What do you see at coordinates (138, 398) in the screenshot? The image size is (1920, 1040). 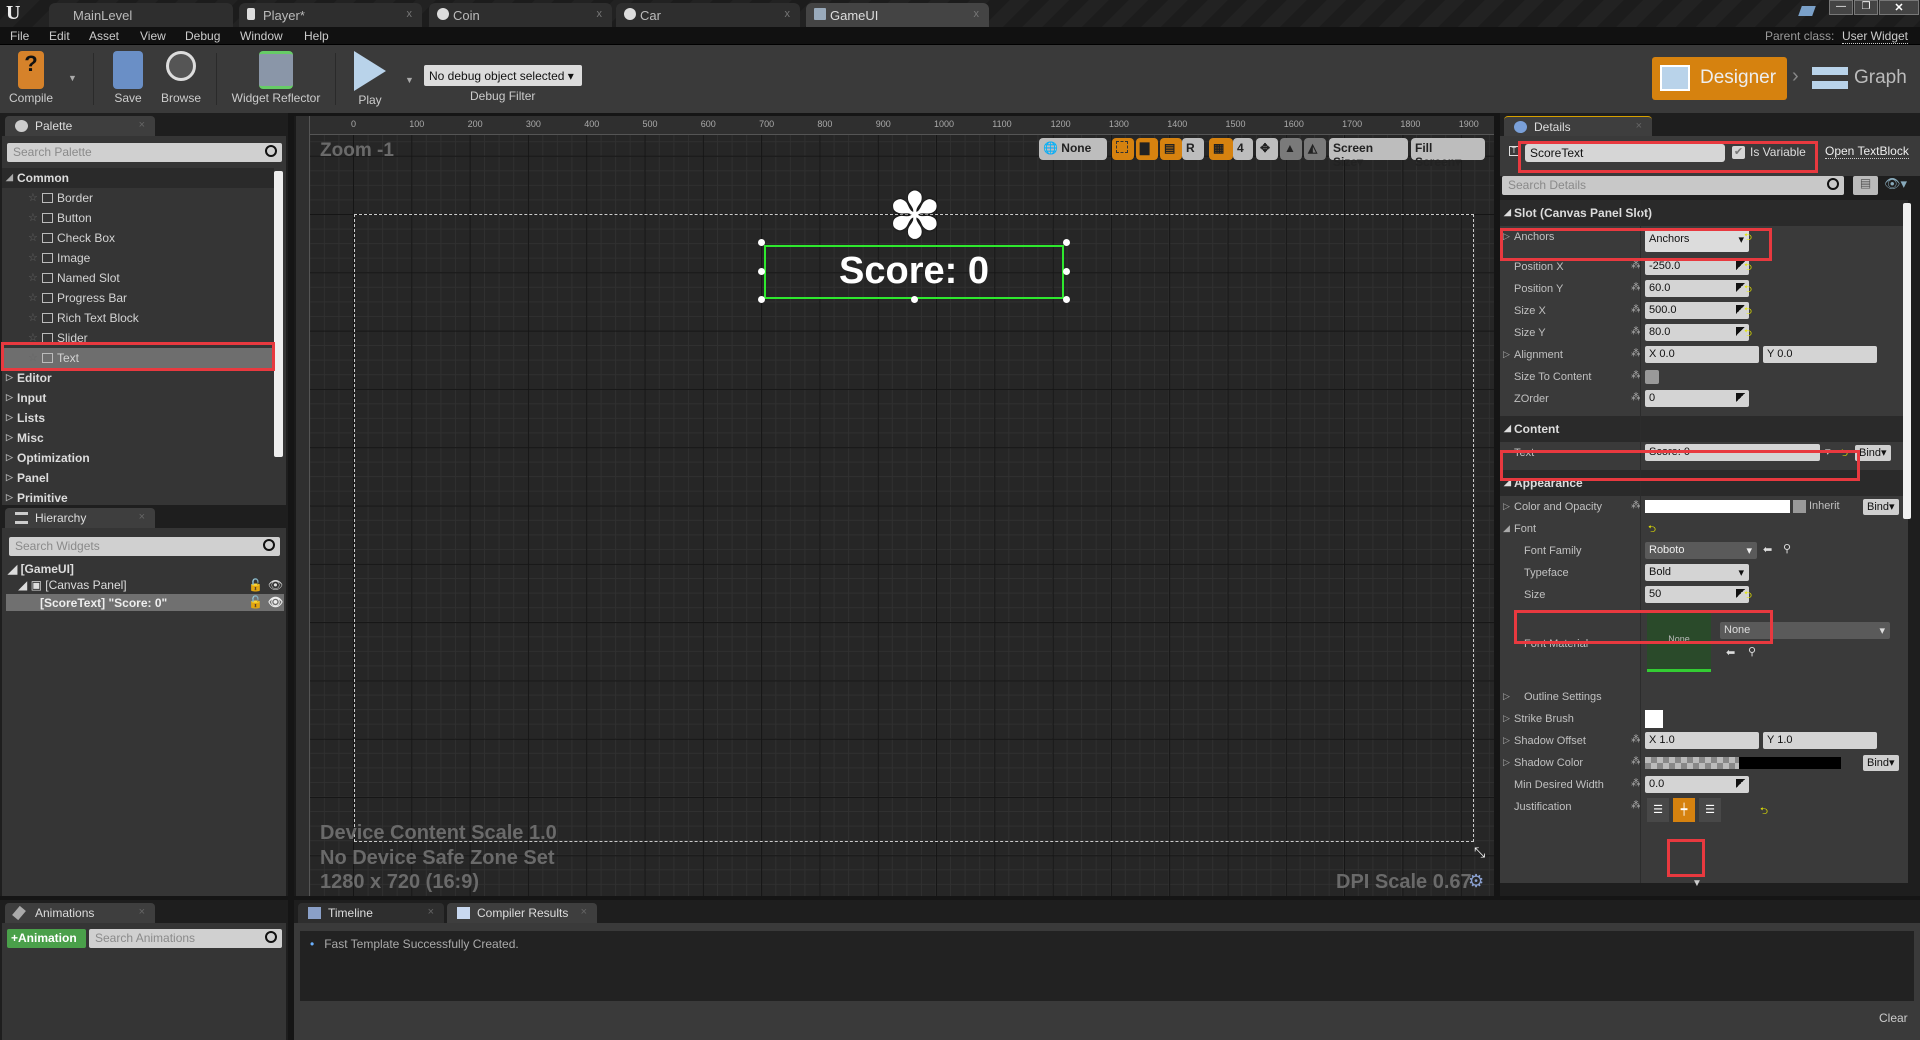 I see `palette-category-input: ▷ Input` at bounding box center [138, 398].